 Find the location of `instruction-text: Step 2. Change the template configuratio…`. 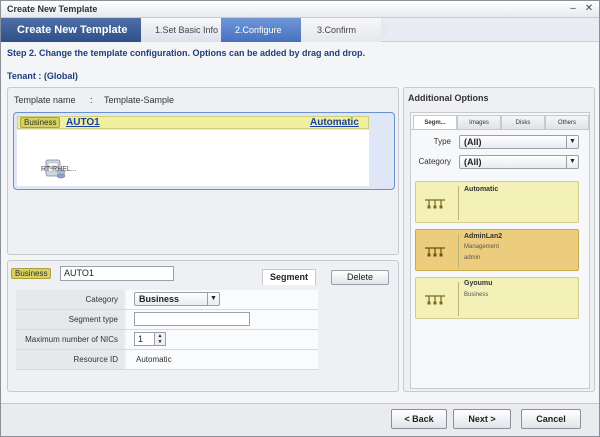

instruction-text: Step 2. Change the template configuratio… is located at coordinates (186, 53).